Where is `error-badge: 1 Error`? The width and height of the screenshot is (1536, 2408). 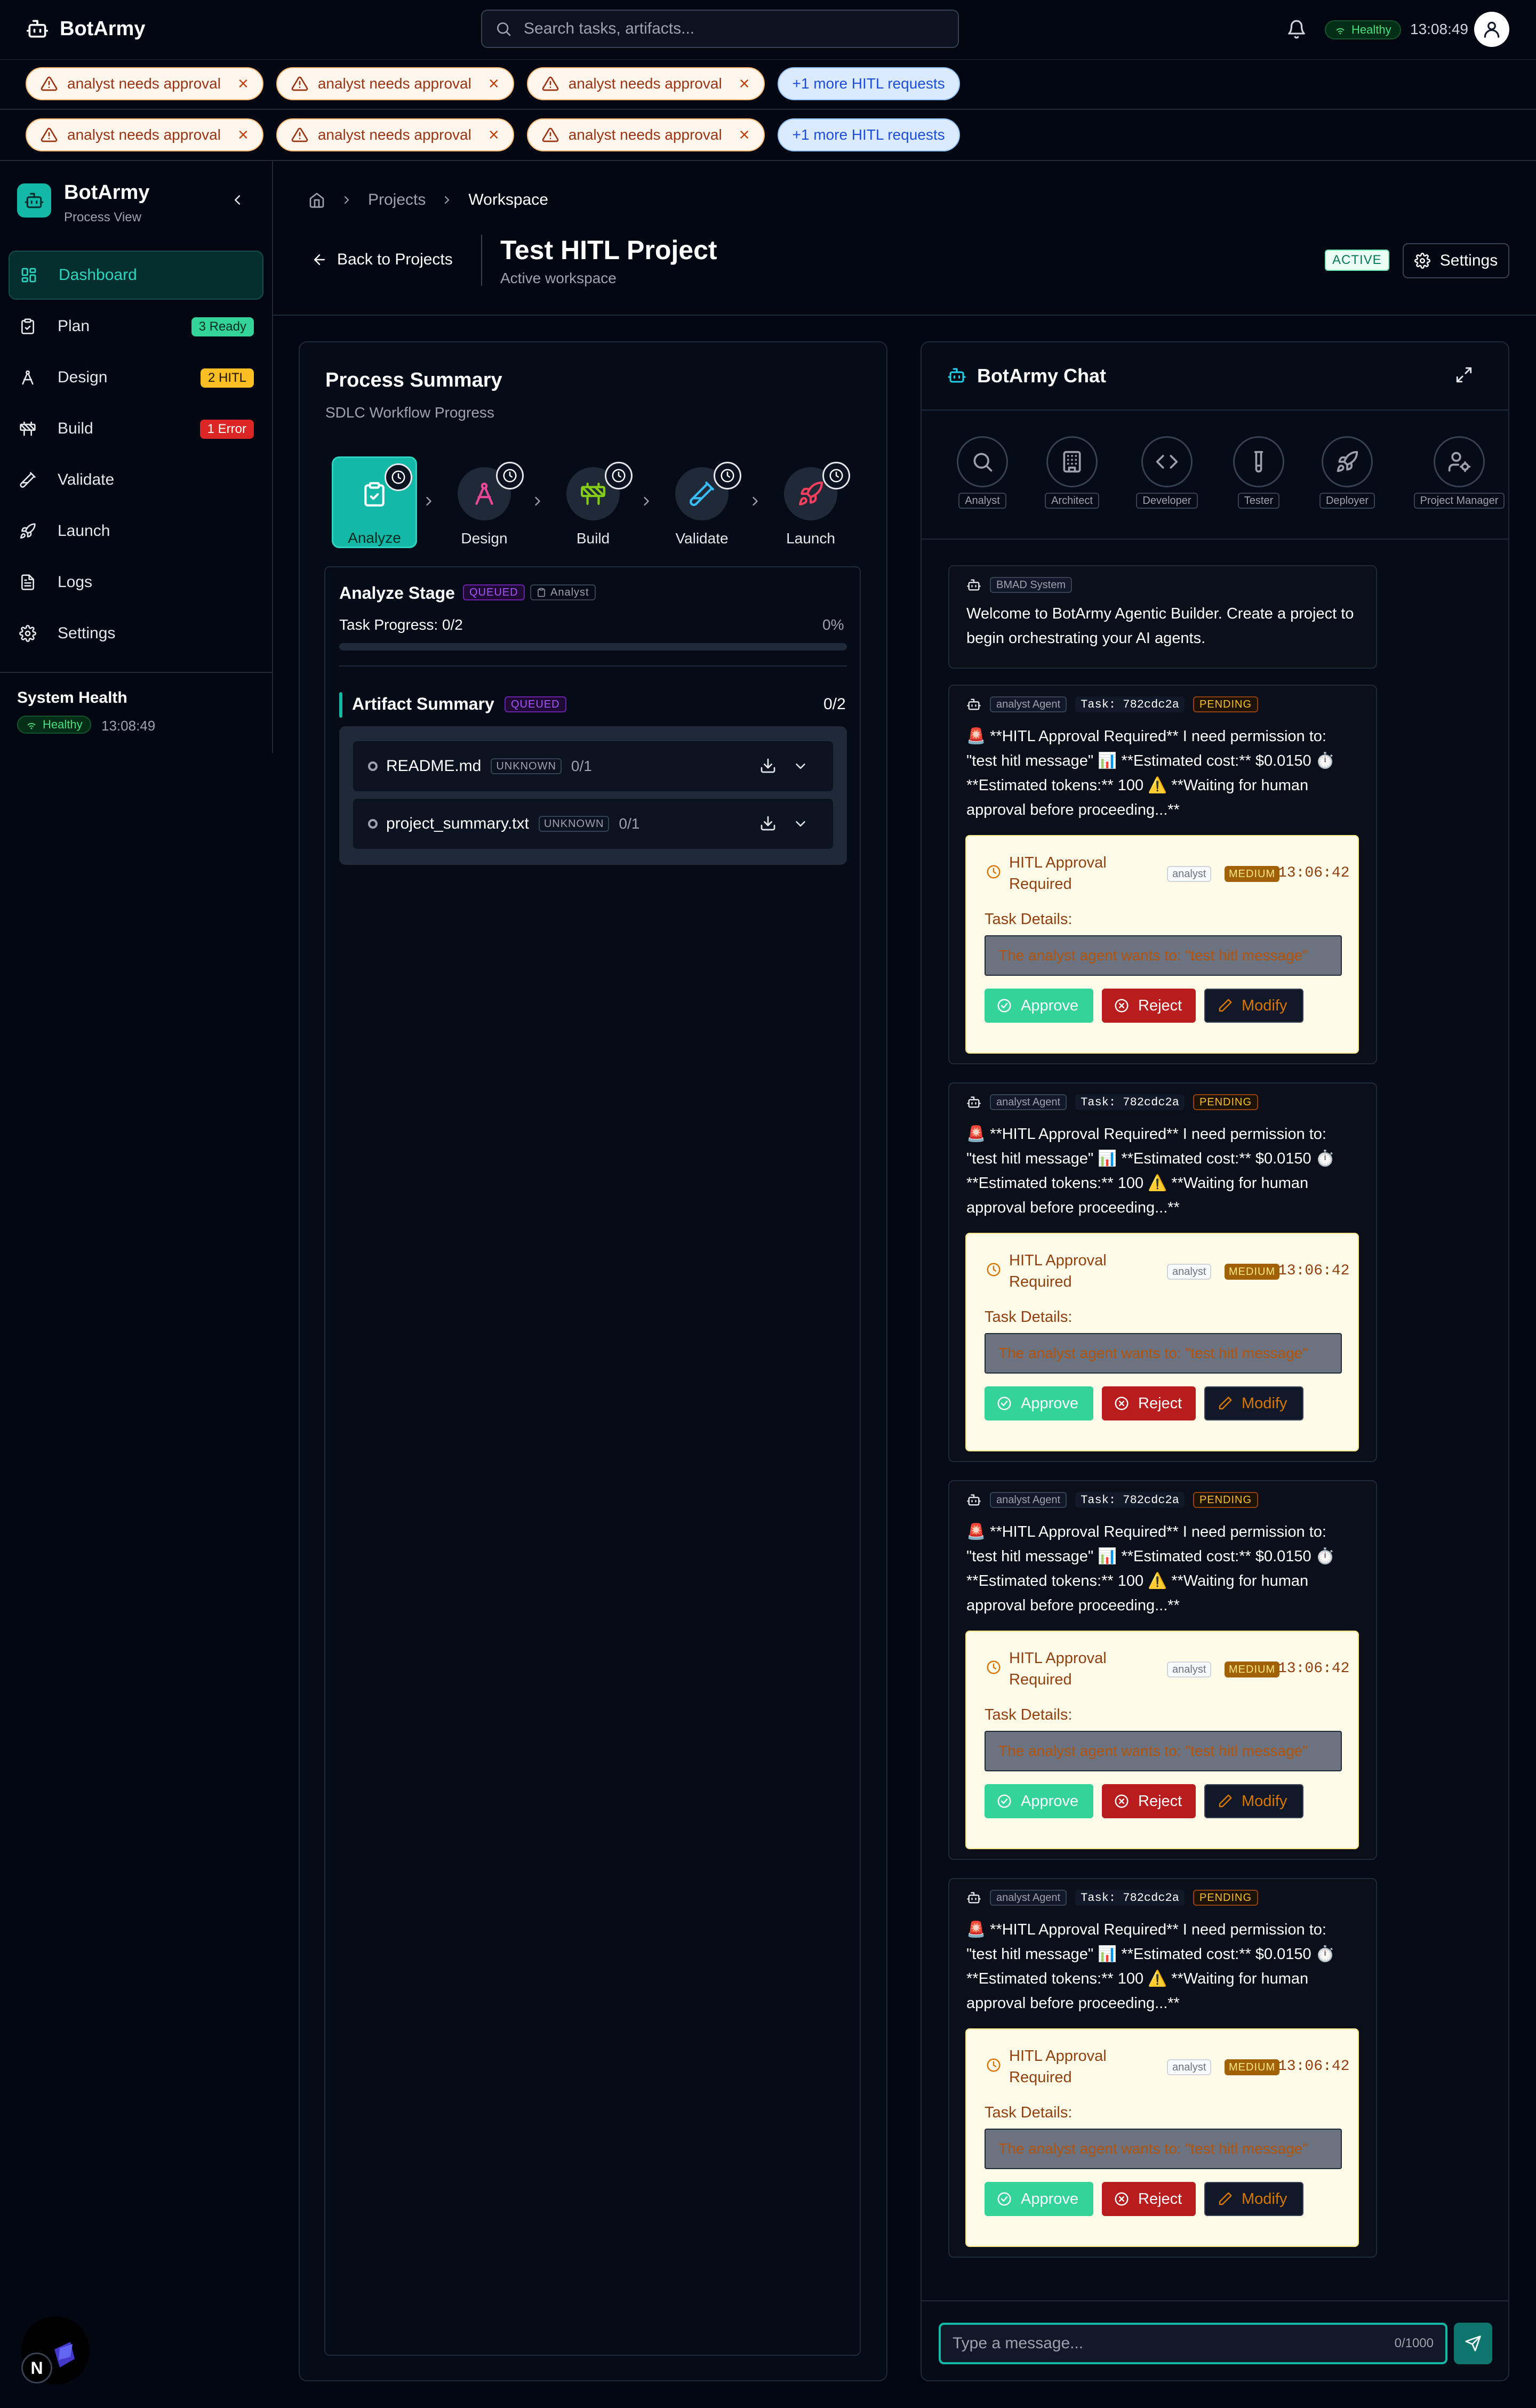 error-badge: 1 Error is located at coordinates (226, 429).